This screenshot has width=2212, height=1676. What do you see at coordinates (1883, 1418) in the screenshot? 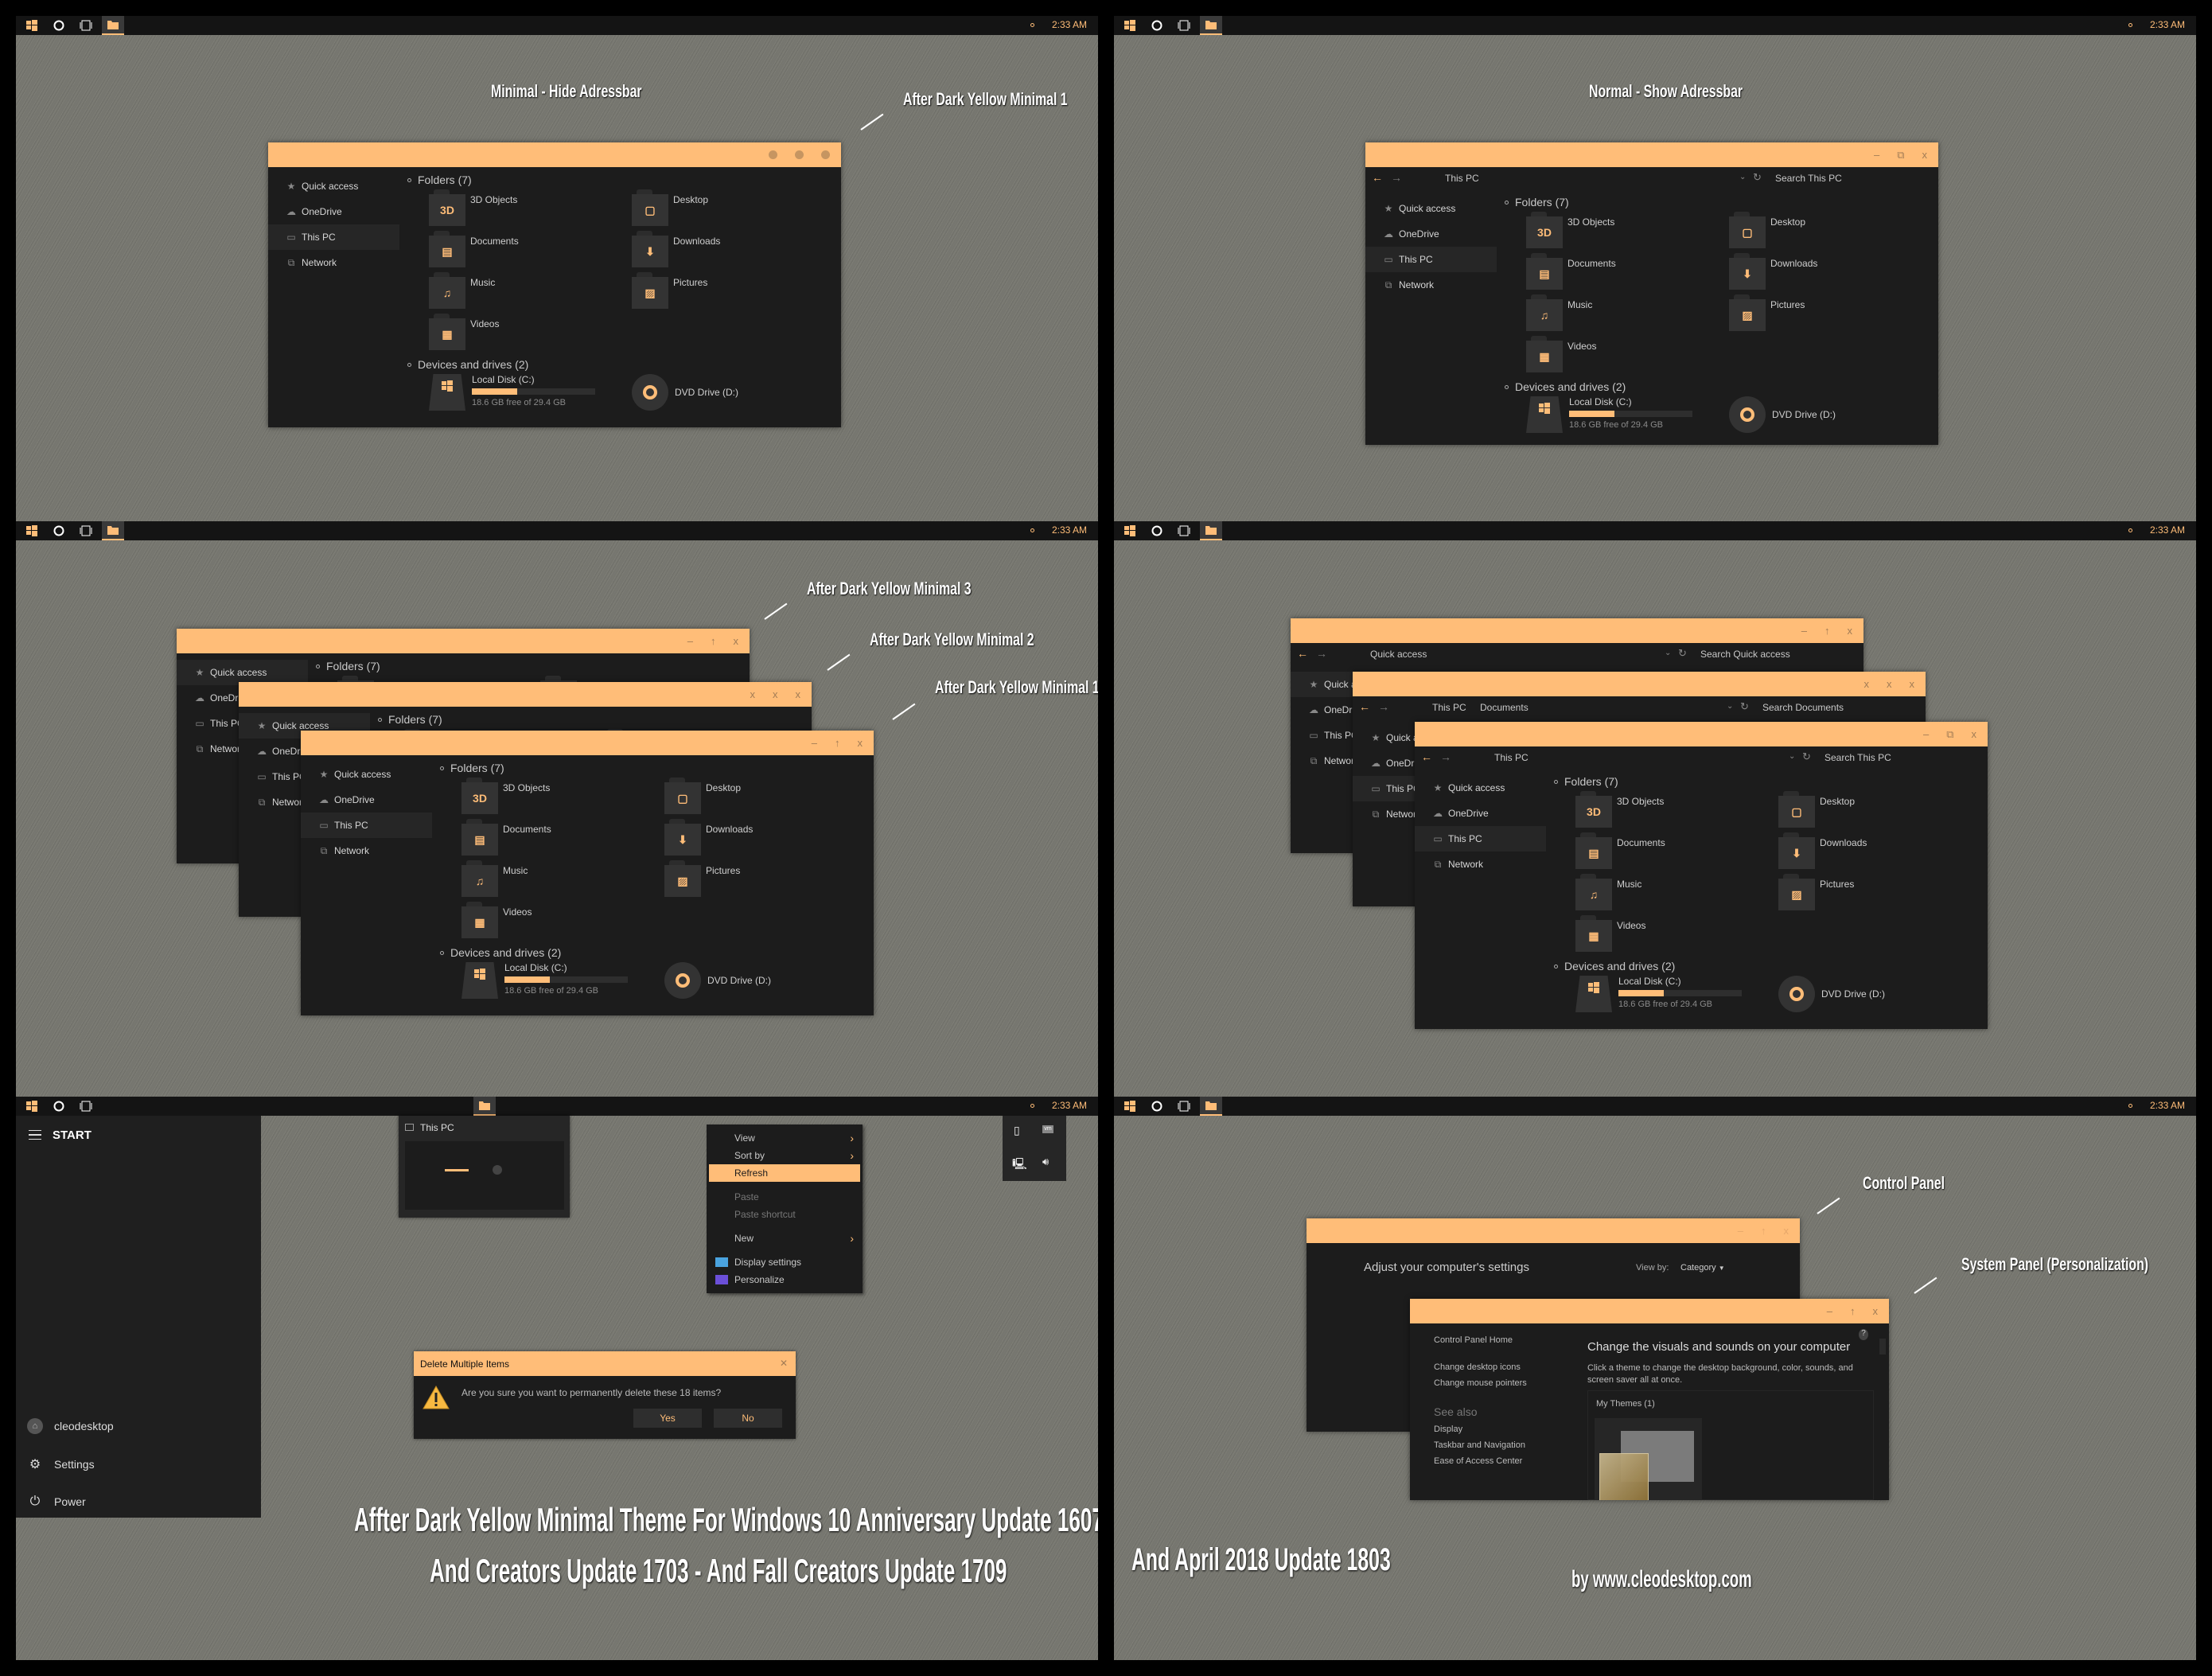
I see `scrollbar` at bounding box center [1883, 1418].